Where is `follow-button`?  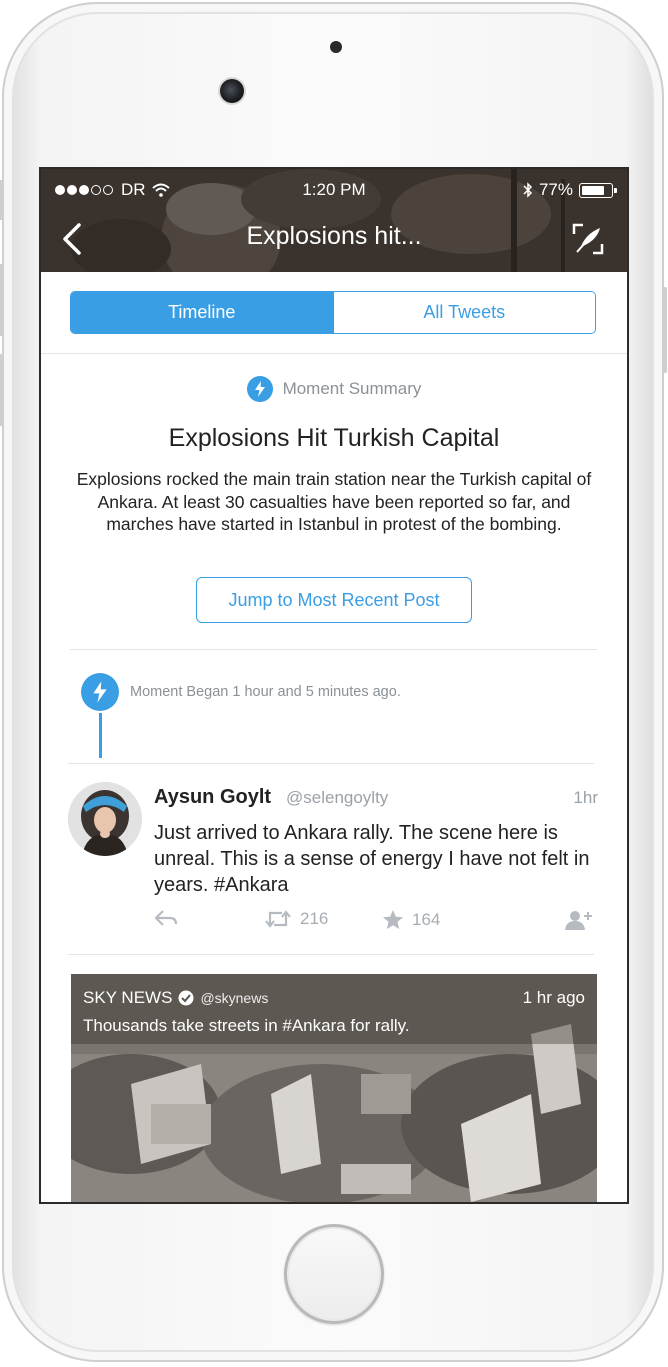
follow-button is located at coordinates (579, 920).